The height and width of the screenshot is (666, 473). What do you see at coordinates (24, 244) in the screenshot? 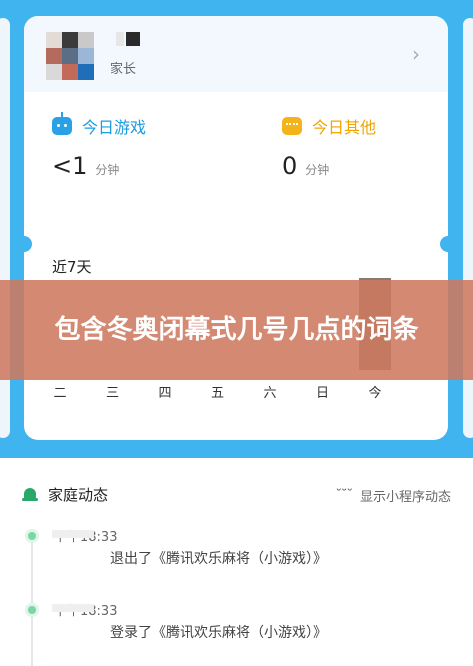
I see `card-notch-left` at bounding box center [24, 244].